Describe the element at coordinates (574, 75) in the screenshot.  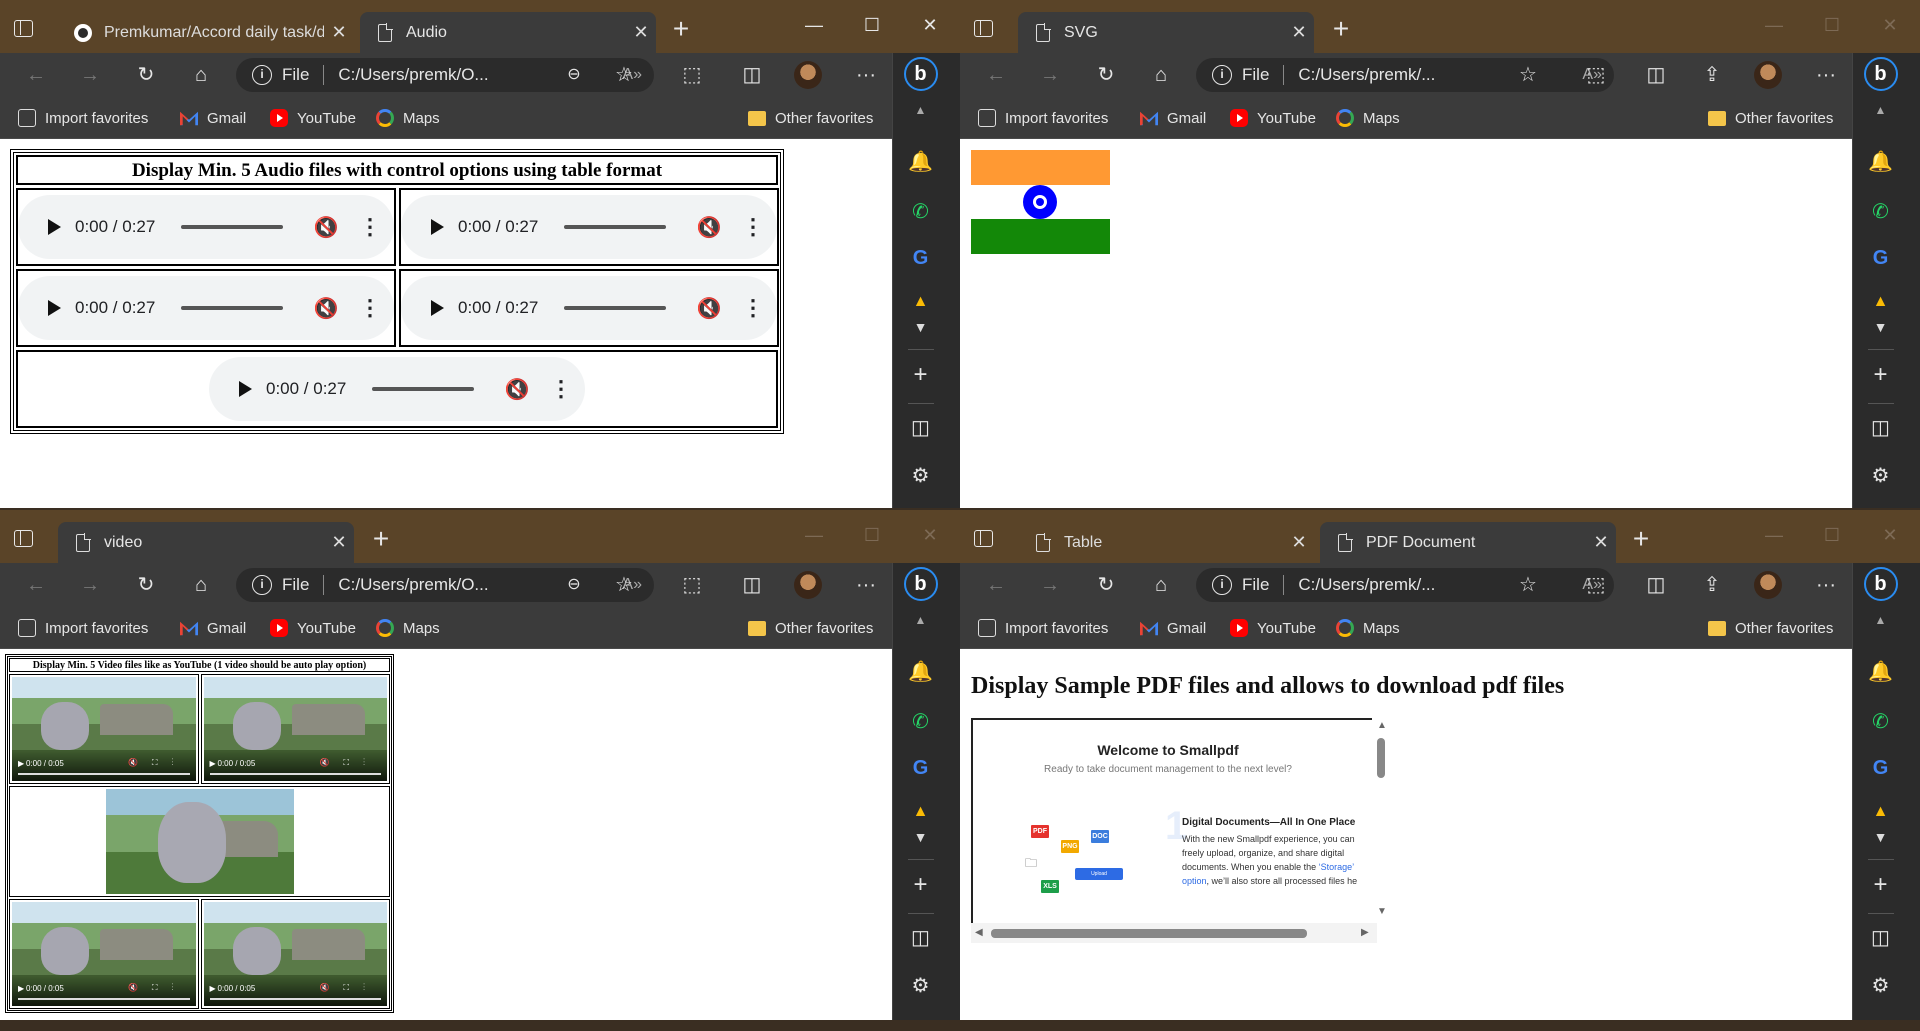
I see `zoom-out-icon: ⊖` at that location.